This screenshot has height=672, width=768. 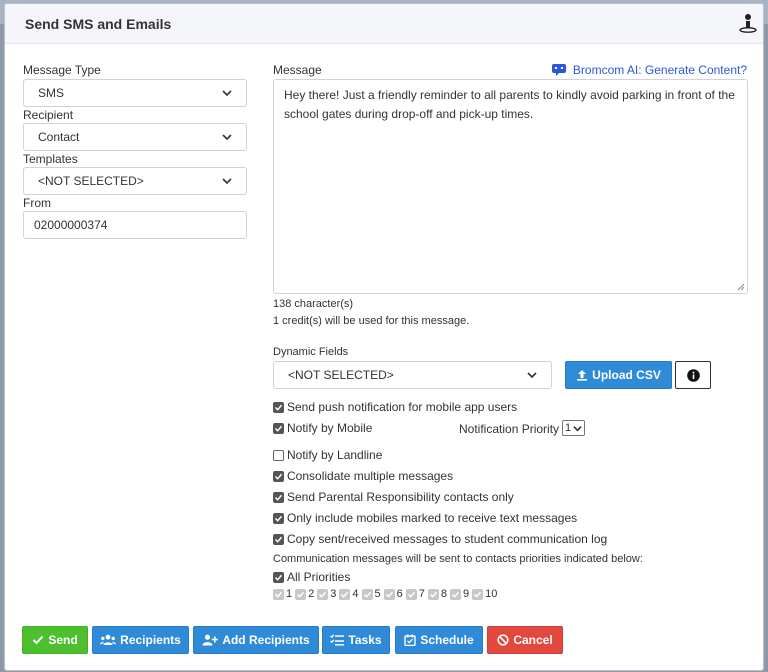 What do you see at coordinates (443, 594) in the screenshot?
I see `priority-label: 8` at bounding box center [443, 594].